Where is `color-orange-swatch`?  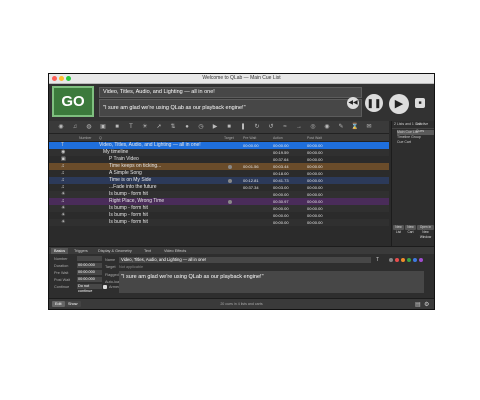 color-orange-swatch is located at coordinates (403, 260).